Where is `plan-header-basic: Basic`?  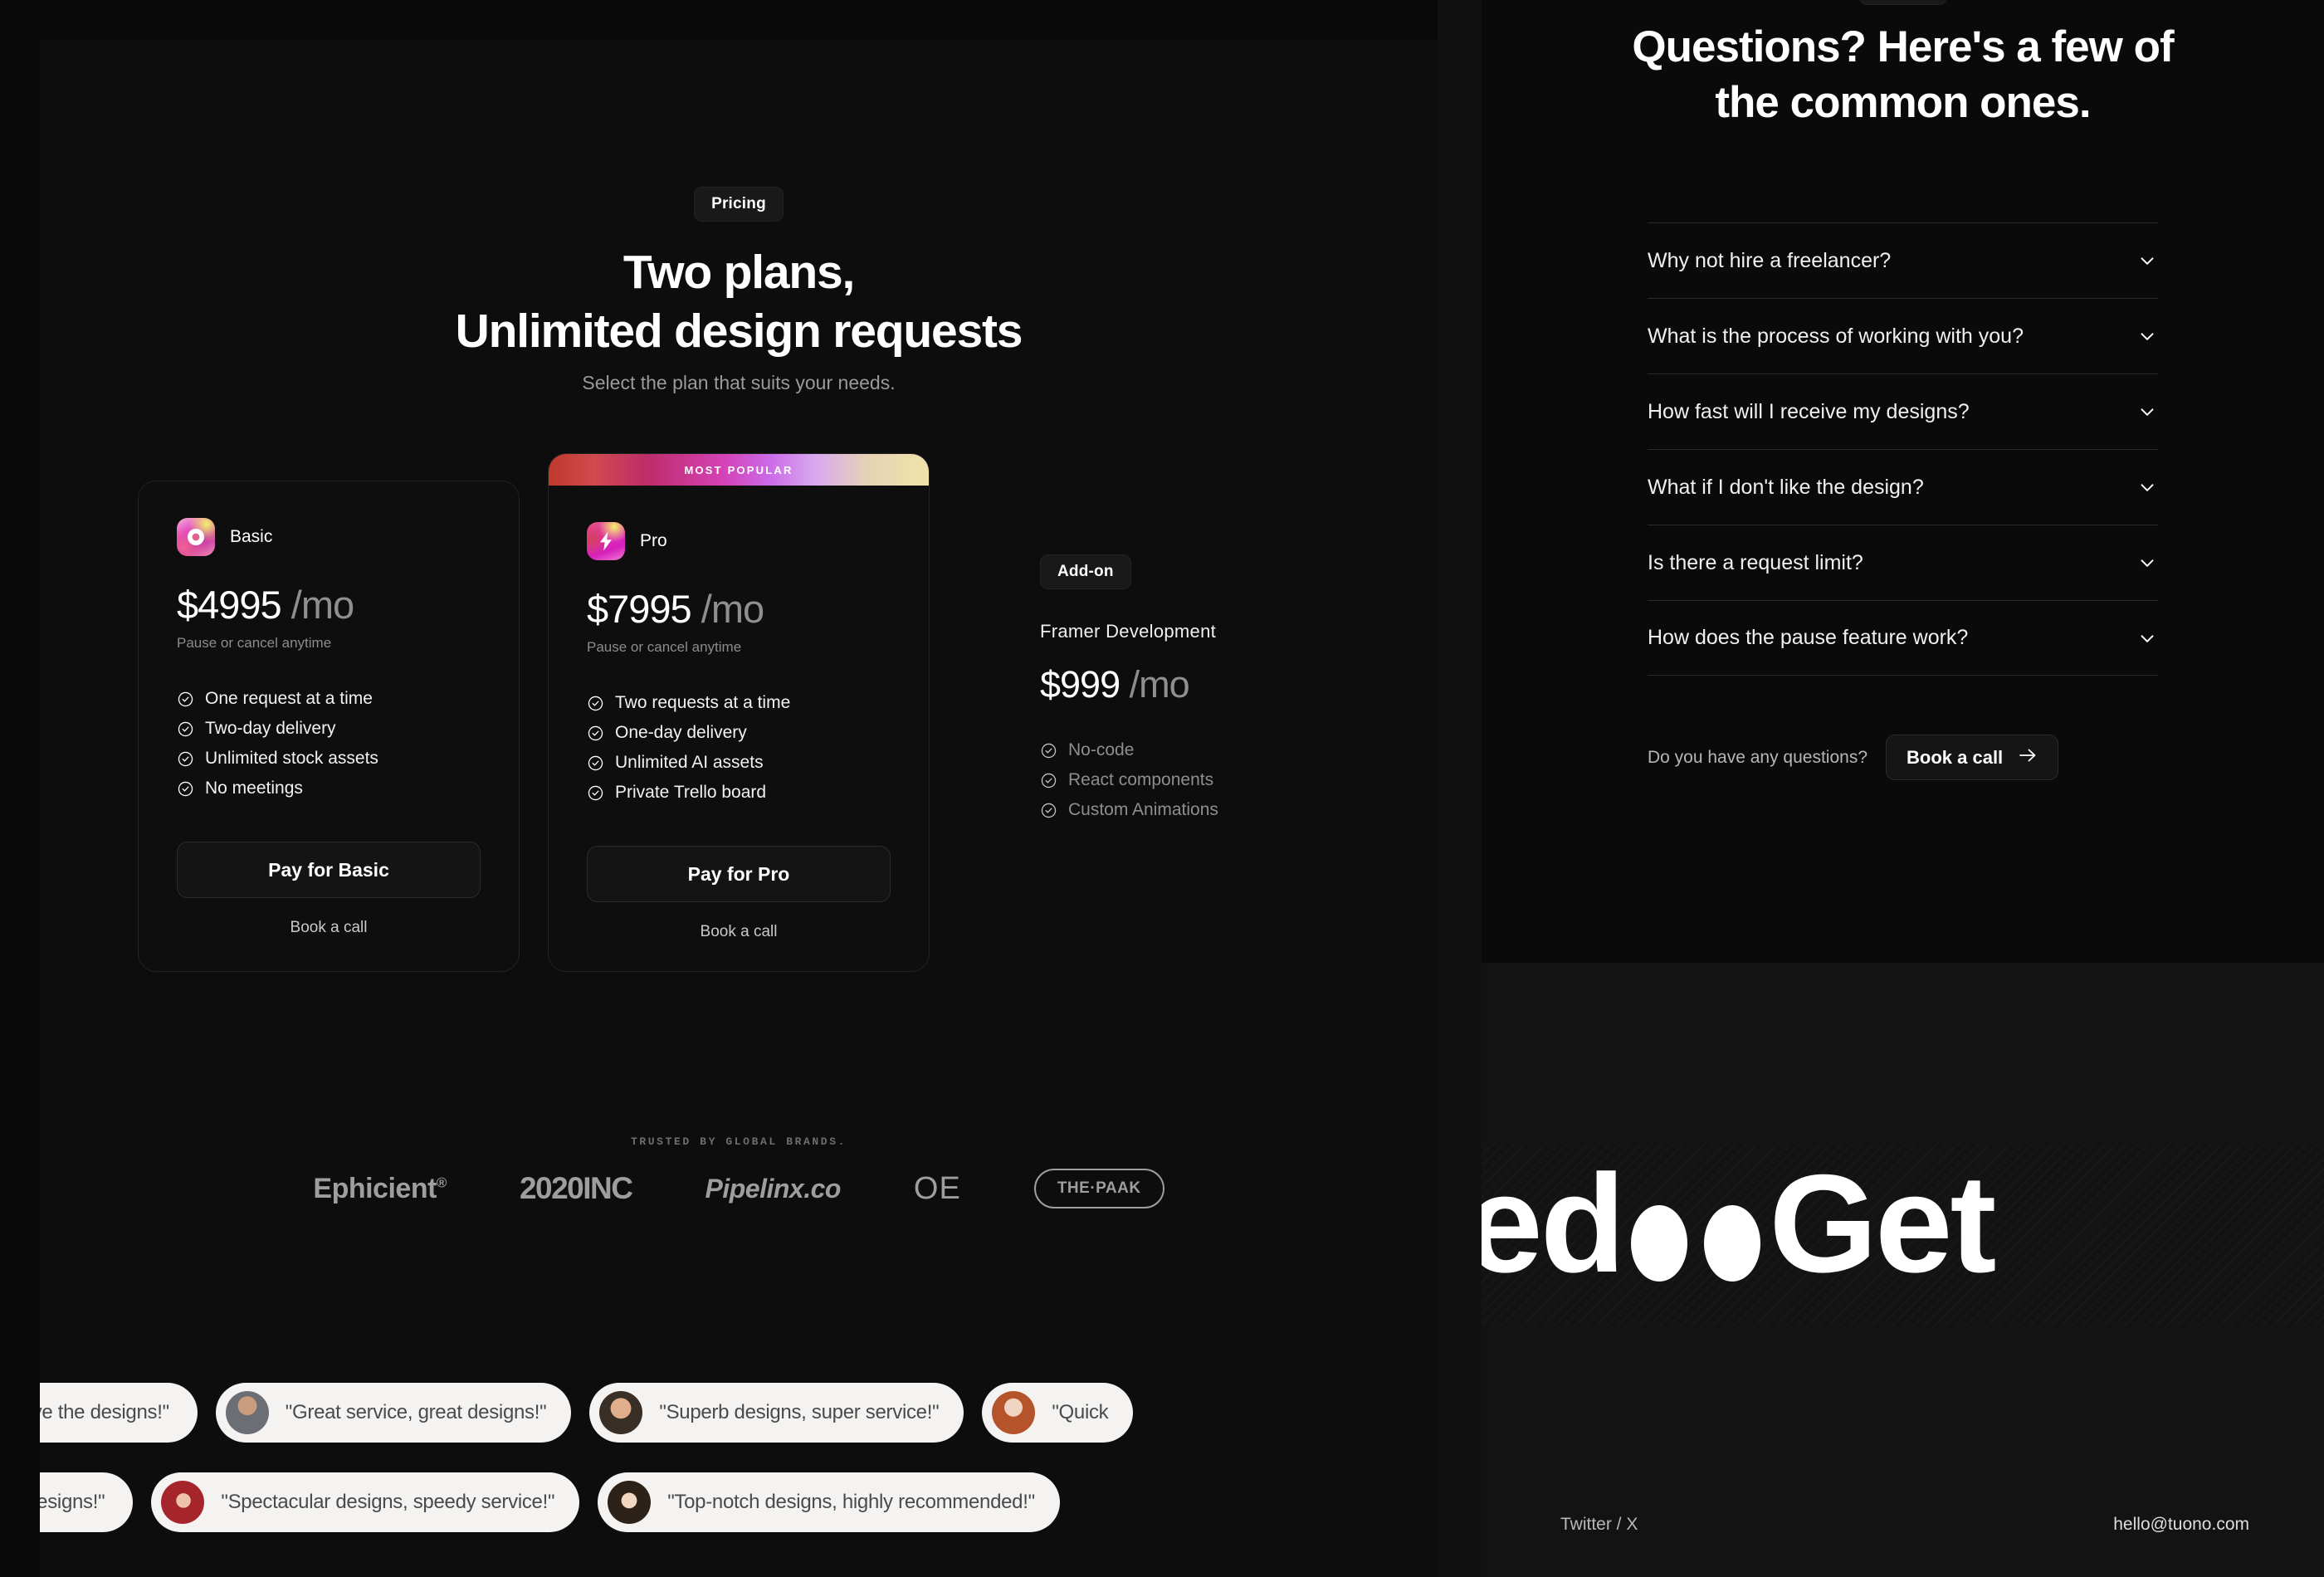
plan-header-basic: Basic is located at coordinates (329, 537).